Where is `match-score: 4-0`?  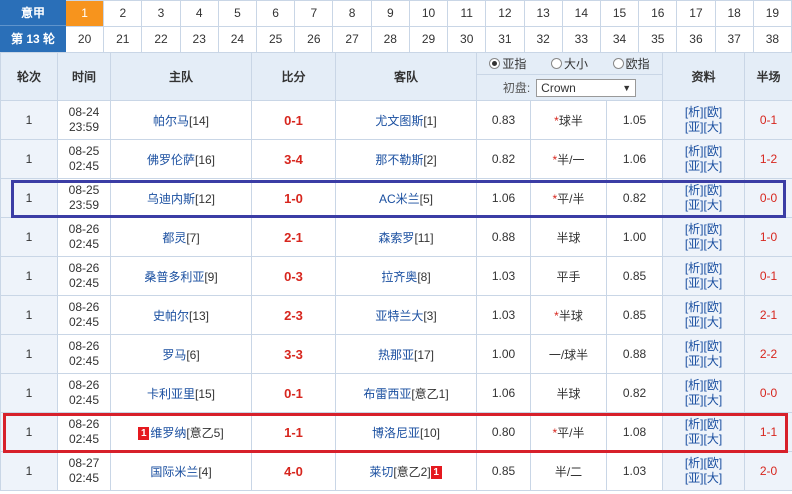
match-score: 4-0 is located at coordinates (293, 471).